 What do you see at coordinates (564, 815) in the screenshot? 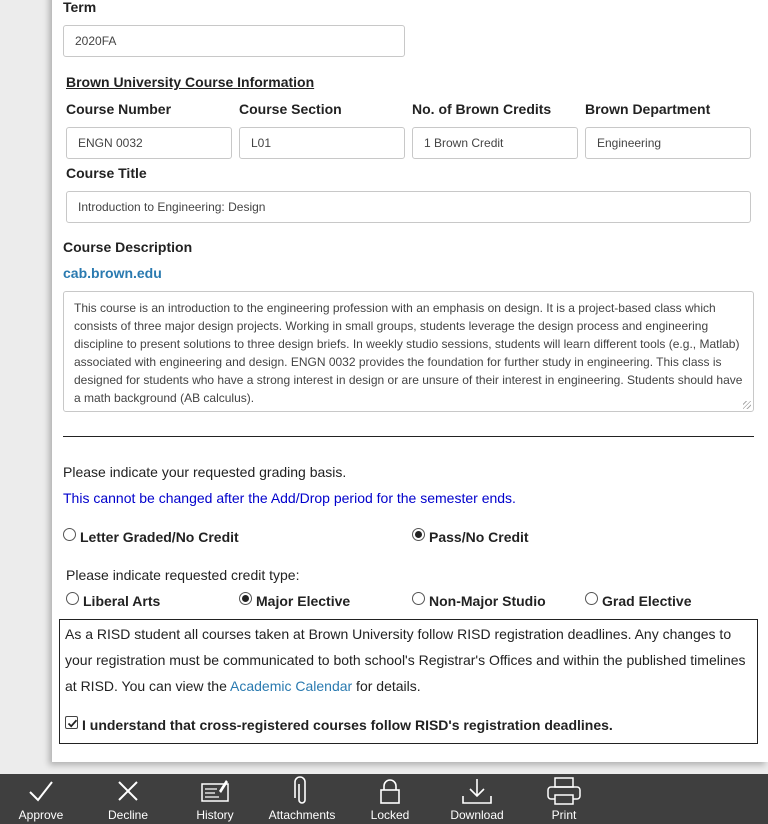
I see `print-label: Print` at bounding box center [564, 815].